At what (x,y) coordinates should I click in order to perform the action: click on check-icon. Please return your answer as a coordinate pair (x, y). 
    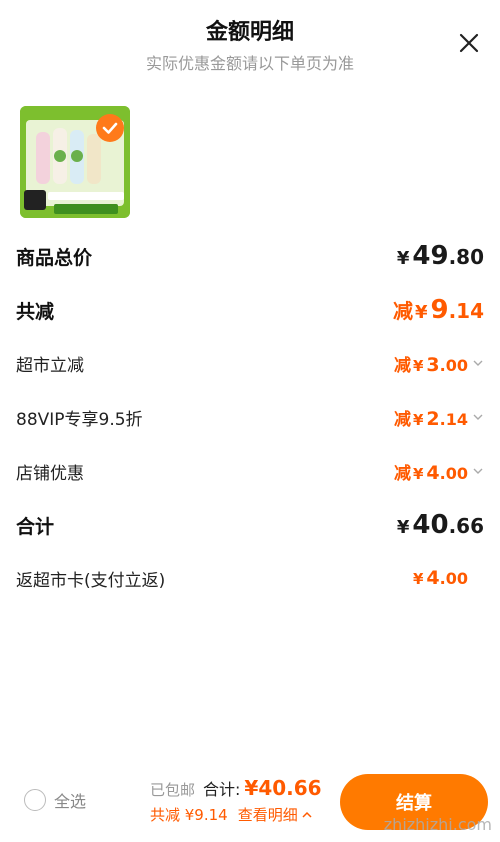
    Looking at the image, I should click on (110, 128).